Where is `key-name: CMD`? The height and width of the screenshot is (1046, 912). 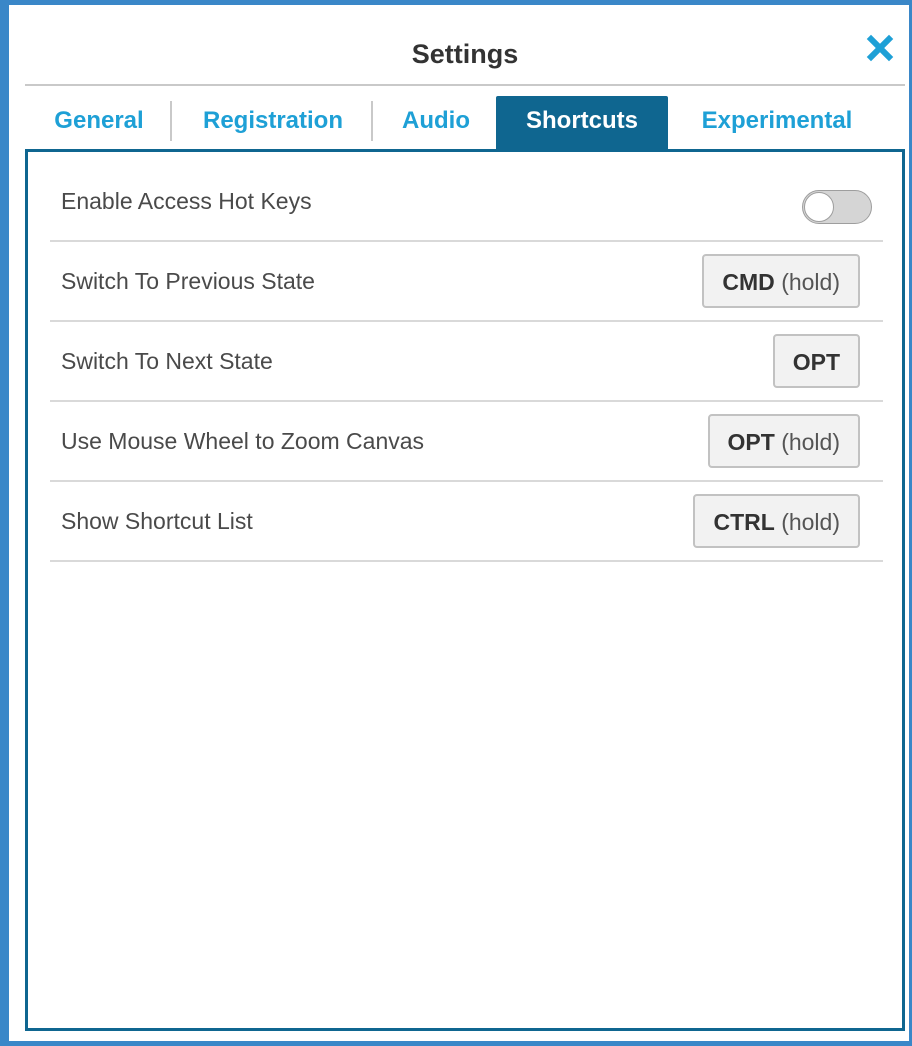
key-name: CMD is located at coordinates (748, 282).